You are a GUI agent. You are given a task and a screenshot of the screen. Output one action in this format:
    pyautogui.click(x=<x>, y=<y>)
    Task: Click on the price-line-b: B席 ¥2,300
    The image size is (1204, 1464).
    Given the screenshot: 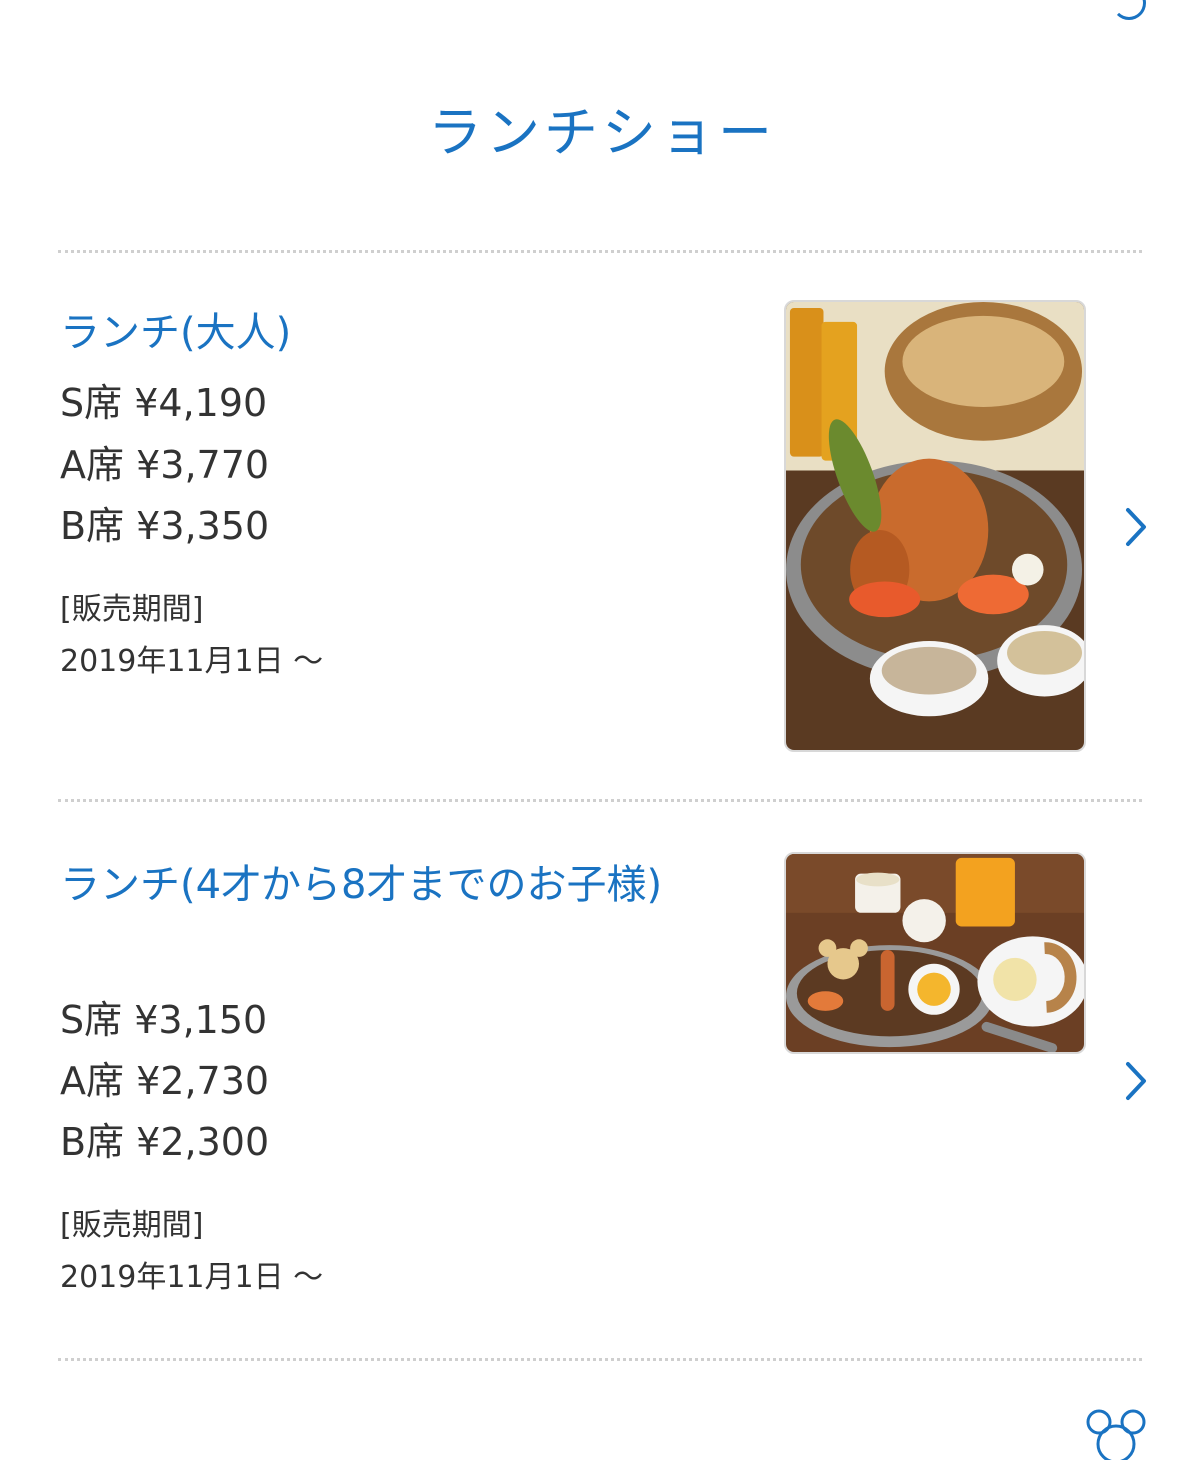 What is the action you would take?
    pyautogui.click(x=164, y=1138)
    